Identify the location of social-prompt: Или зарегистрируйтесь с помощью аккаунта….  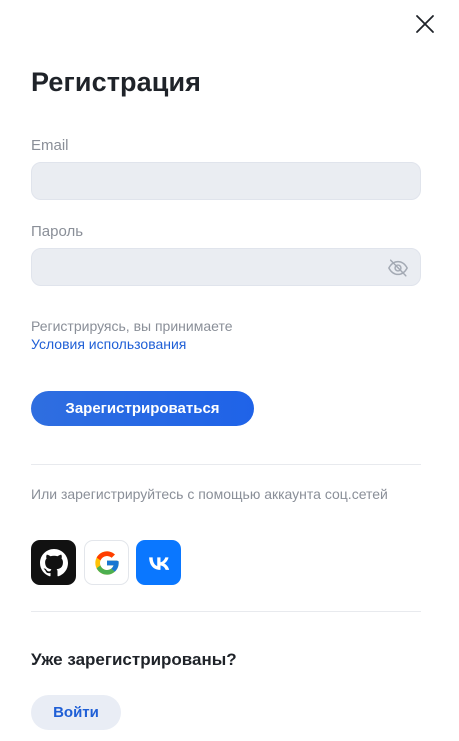
(209, 494).